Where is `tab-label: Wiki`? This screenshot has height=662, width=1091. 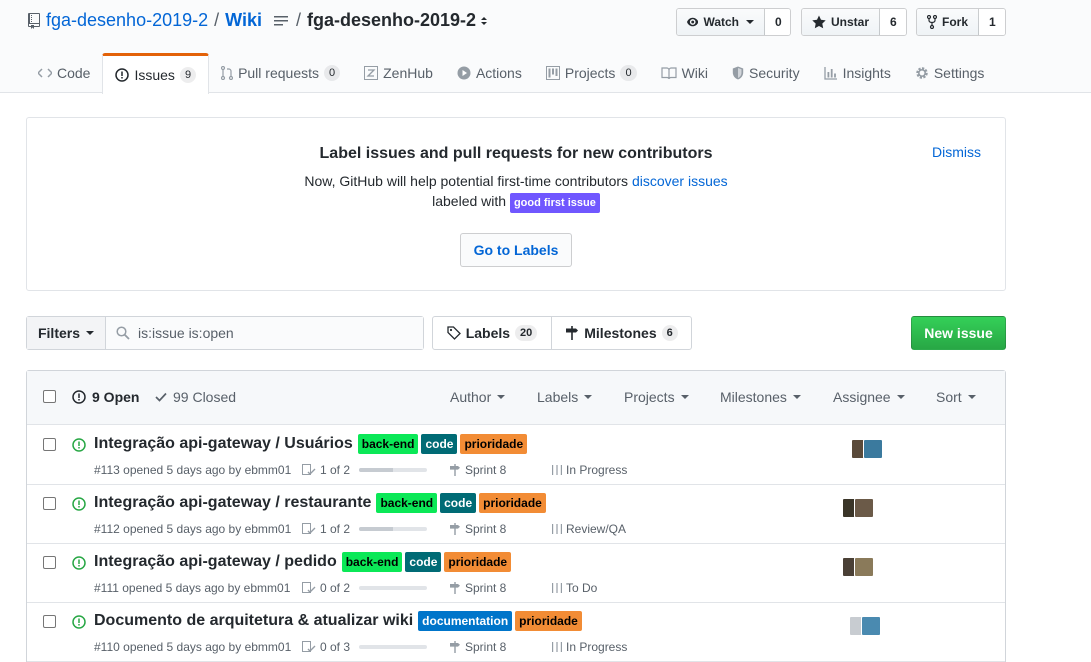
tab-label: Wiki is located at coordinates (694, 73).